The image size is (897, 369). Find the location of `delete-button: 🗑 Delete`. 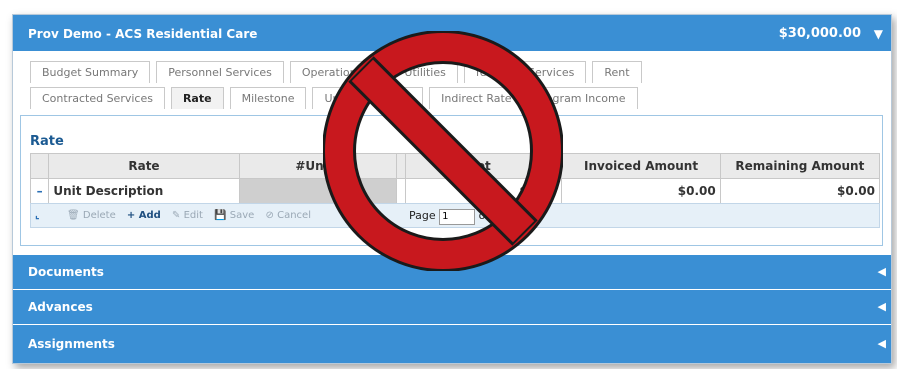

delete-button: 🗑 Delete is located at coordinates (91, 215).